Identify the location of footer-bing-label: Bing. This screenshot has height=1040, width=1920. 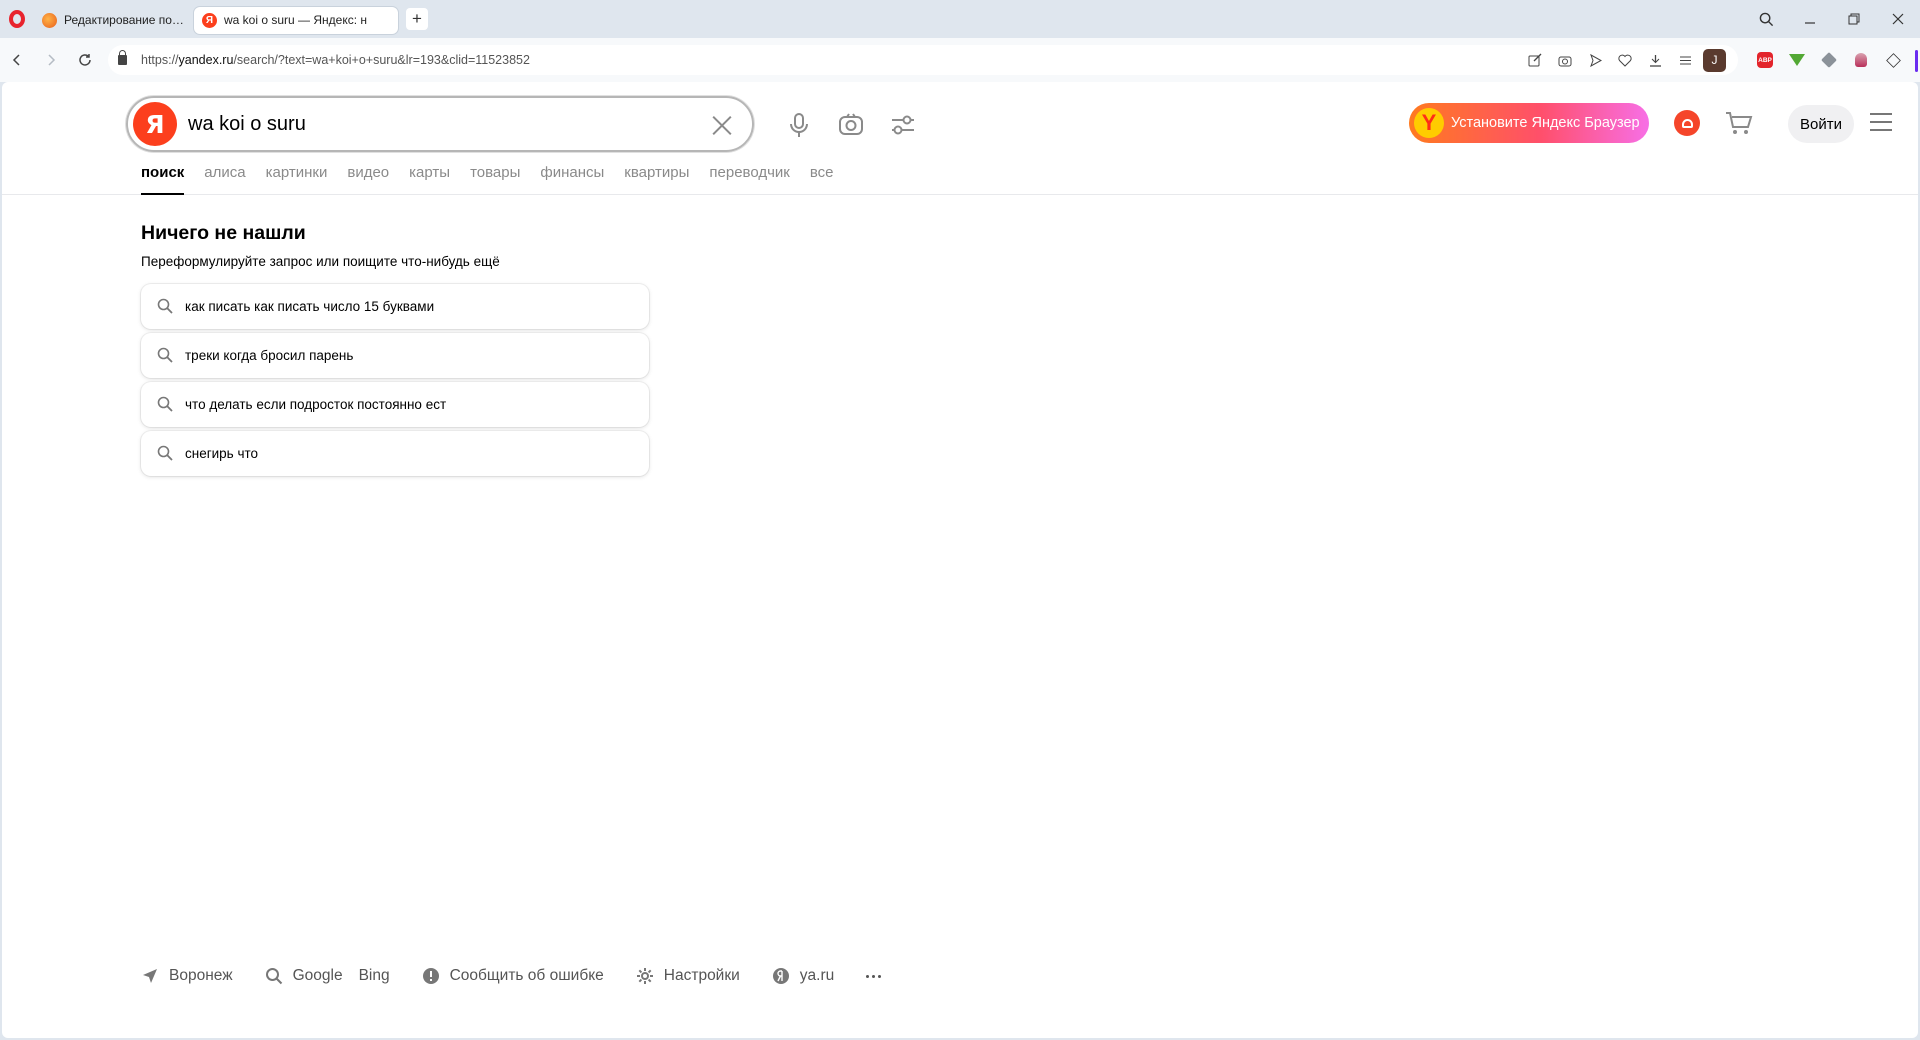
(374, 975).